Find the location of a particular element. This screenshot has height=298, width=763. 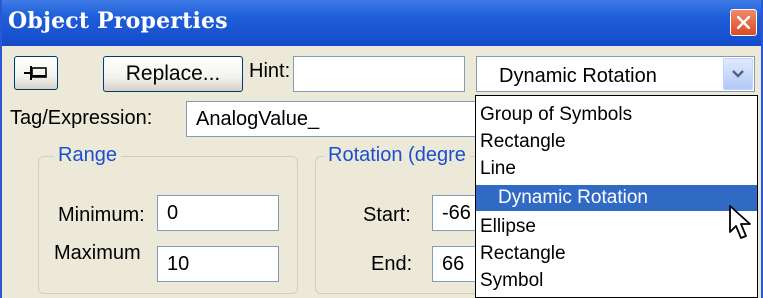

close-button is located at coordinates (743, 22).